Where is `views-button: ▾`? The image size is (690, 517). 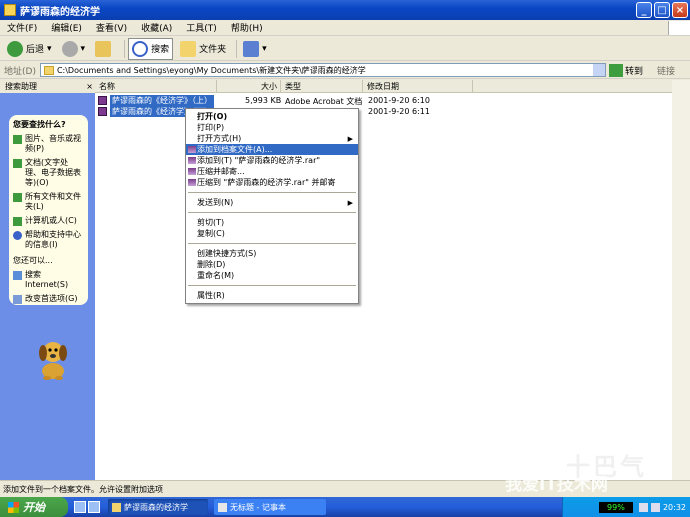 views-button: ▾ is located at coordinates (255, 49).